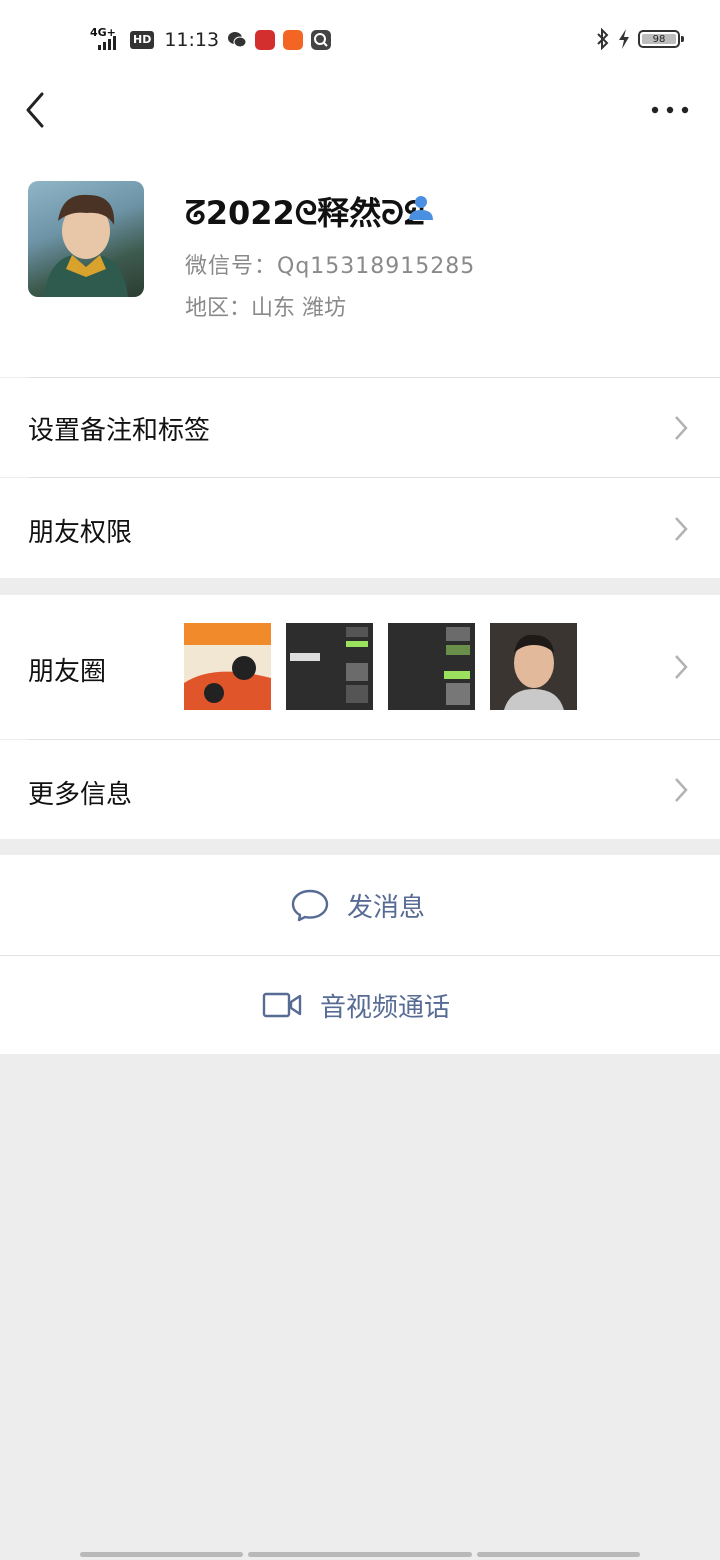 The height and width of the screenshot is (1560, 720). Describe the element at coordinates (282, 1005) in the screenshot. I see `video-camera-icon` at that location.